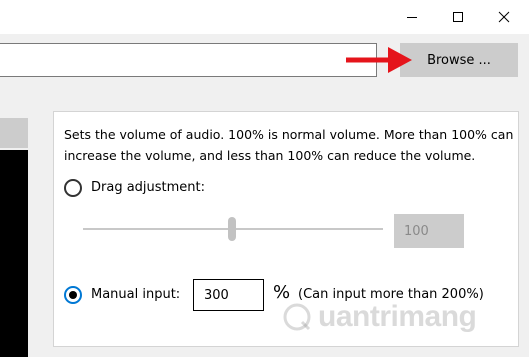 The height and width of the screenshot is (357, 529). What do you see at coordinates (148, 187) in the screenshot?
I see `drag-adjustment-label: Drag adjustment:` at bounding box center [148, 187].